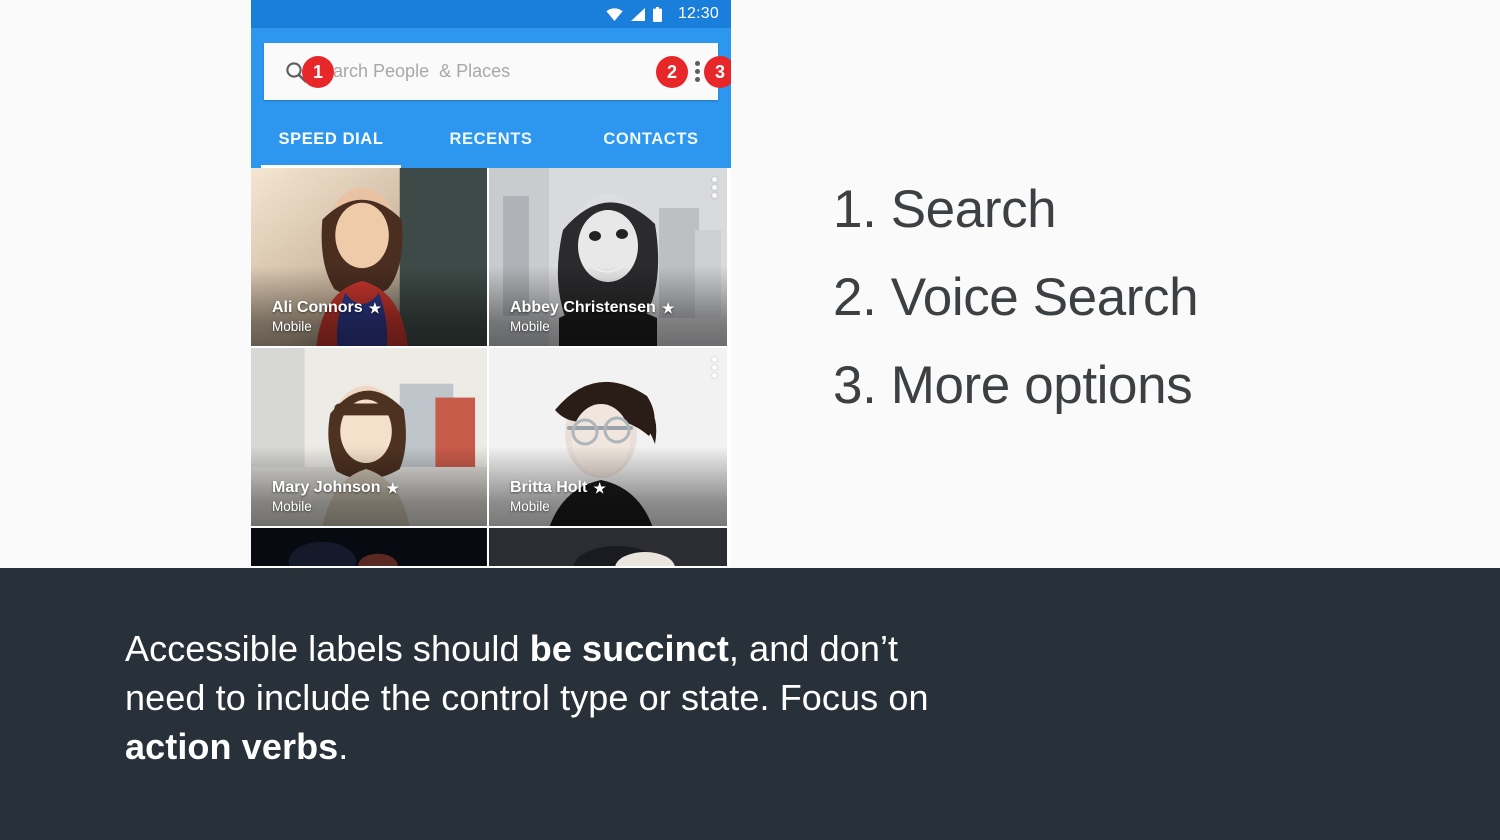 This screenshot has width=1500, height=840. I want to click on contact-meta: Ali Connors ★ Mobile, so click(326, 316).